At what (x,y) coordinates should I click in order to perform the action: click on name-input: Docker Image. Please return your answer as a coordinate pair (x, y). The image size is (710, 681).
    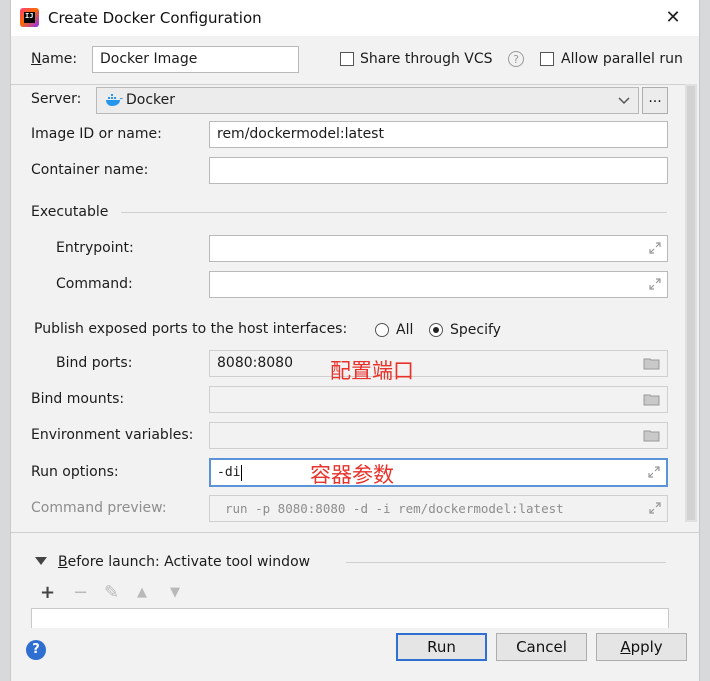
    Looking at the image, I should click on (195, 59).